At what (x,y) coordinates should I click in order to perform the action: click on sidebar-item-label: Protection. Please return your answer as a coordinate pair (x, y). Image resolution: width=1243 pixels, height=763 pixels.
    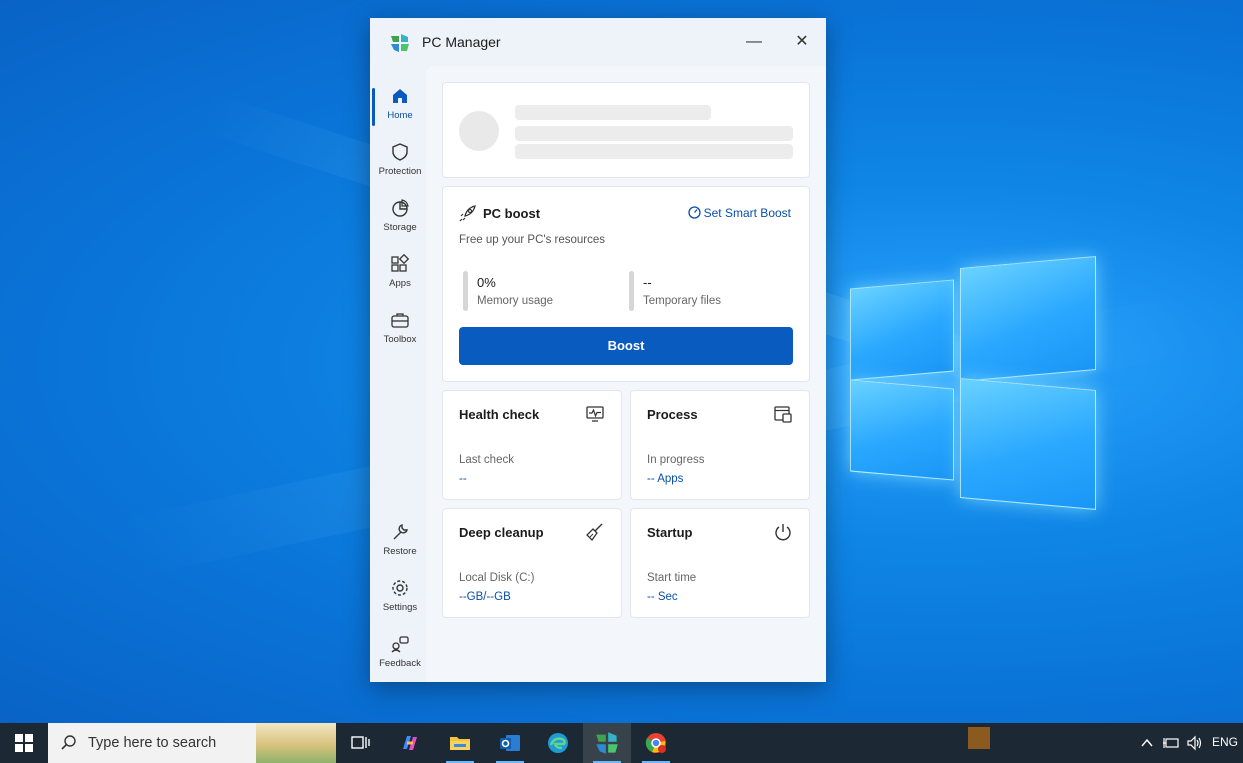
    Looking at the image, I should click on (400, 171).